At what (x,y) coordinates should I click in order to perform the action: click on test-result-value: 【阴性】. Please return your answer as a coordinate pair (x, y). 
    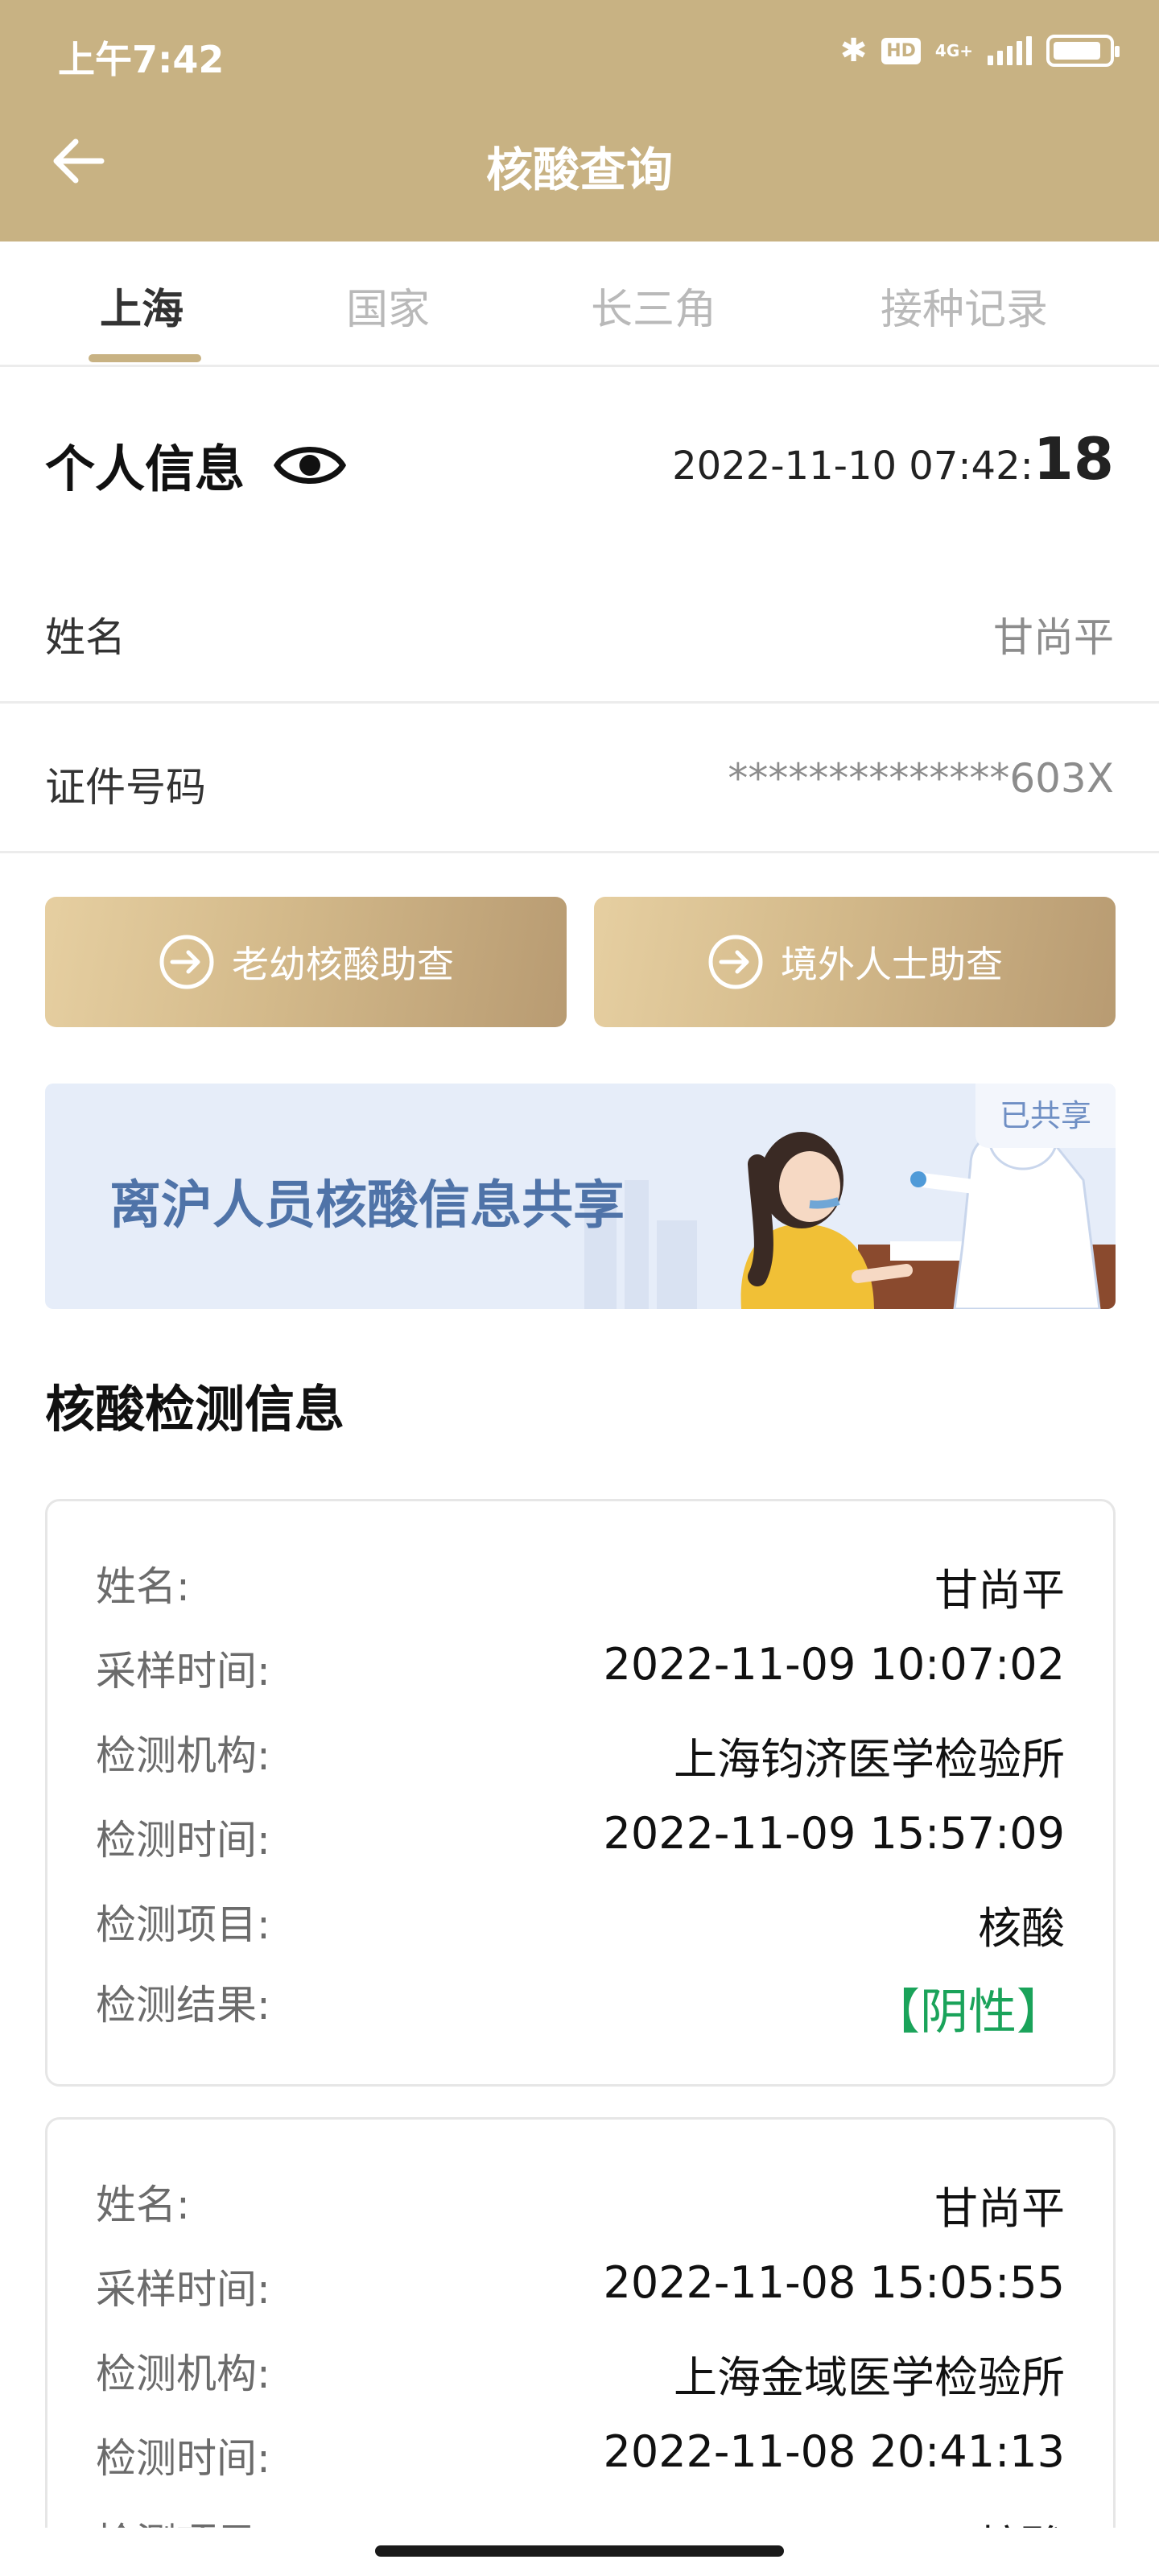
    Looking at the image, I should click on (968, 2013).